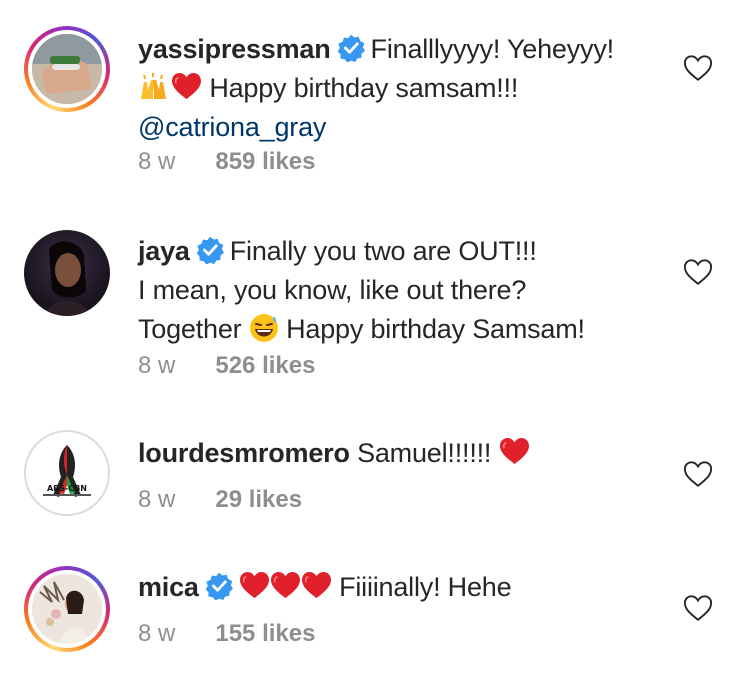 This screenshot has height=677, width=750. What do you see at coordinates (364, 88) in the screenshot?
I see `comment-body-2: Happy birthday samsam!!!` at bounding box center [364, 88].